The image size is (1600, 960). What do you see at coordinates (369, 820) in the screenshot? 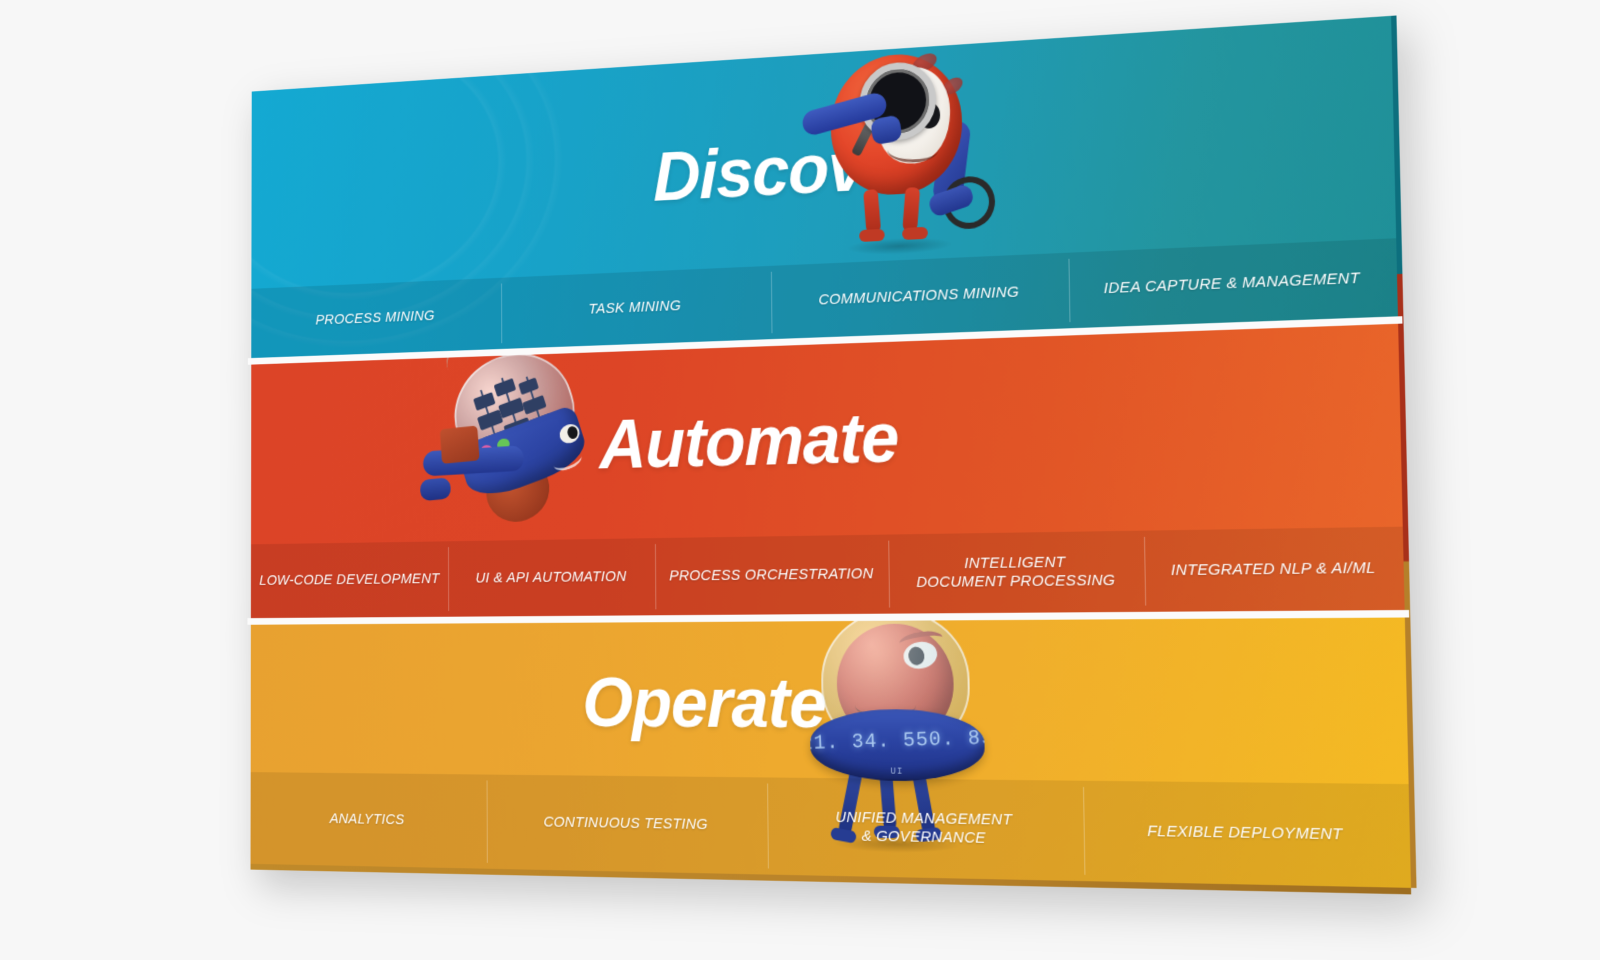
I see `capability-analytics: ANALYTICS` at bounding box center [369, 820].